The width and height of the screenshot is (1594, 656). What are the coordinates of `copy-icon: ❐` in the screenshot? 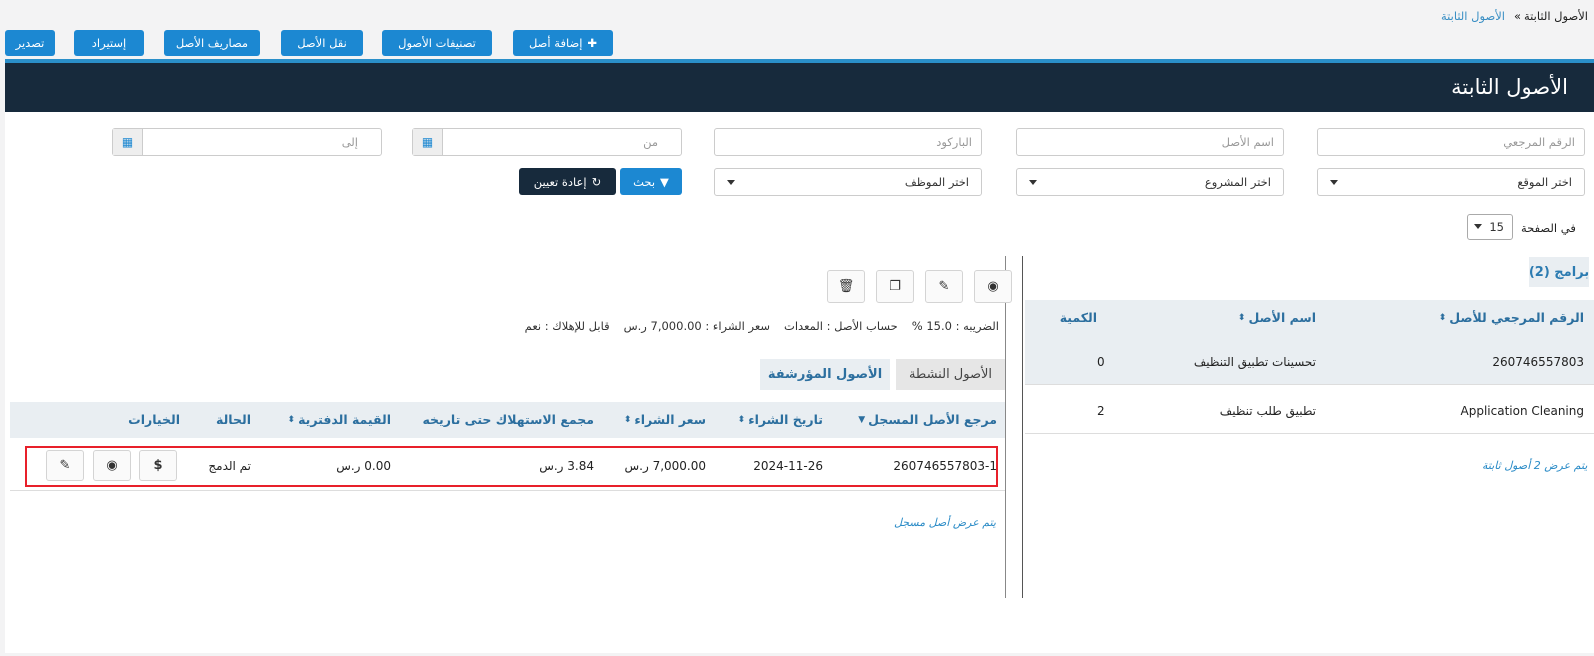 It's located at (895, 286).